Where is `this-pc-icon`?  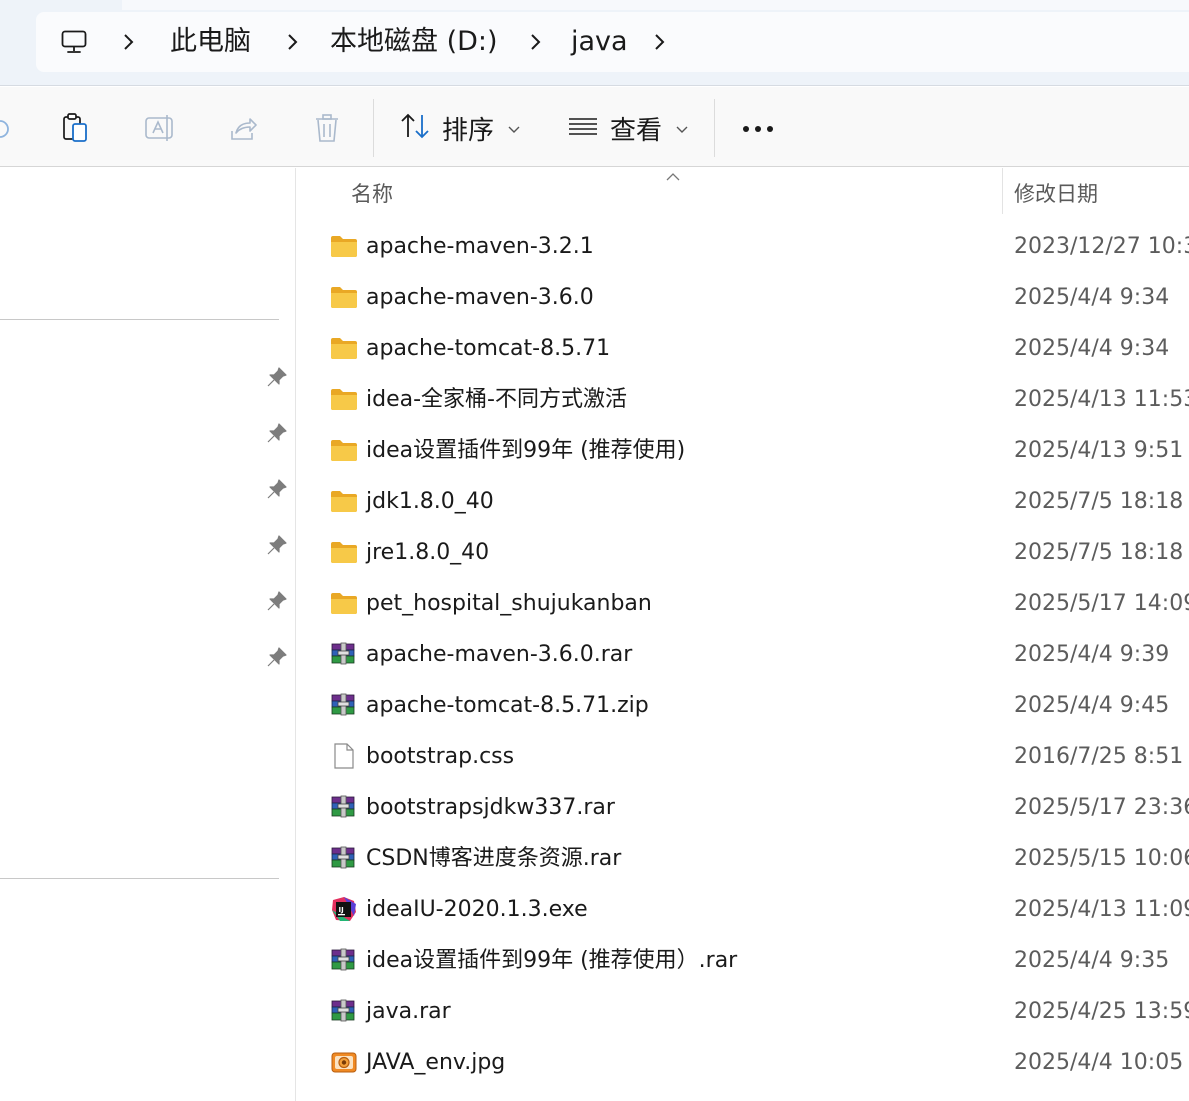 this-pc-icon is located at coordinates (74, 42).